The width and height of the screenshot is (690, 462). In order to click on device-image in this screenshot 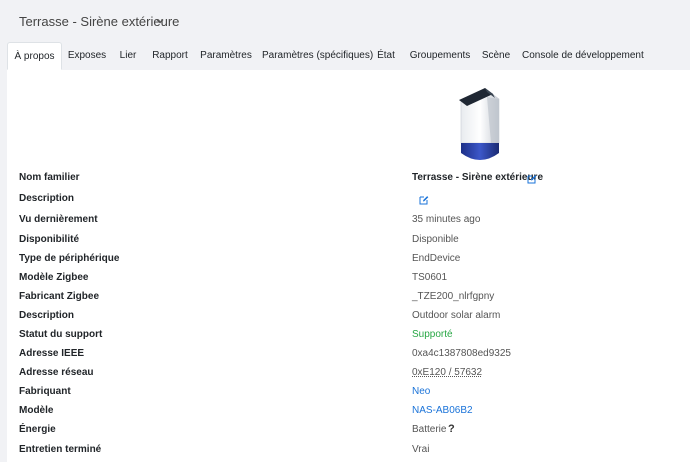, I will do `click(479, 124)`.